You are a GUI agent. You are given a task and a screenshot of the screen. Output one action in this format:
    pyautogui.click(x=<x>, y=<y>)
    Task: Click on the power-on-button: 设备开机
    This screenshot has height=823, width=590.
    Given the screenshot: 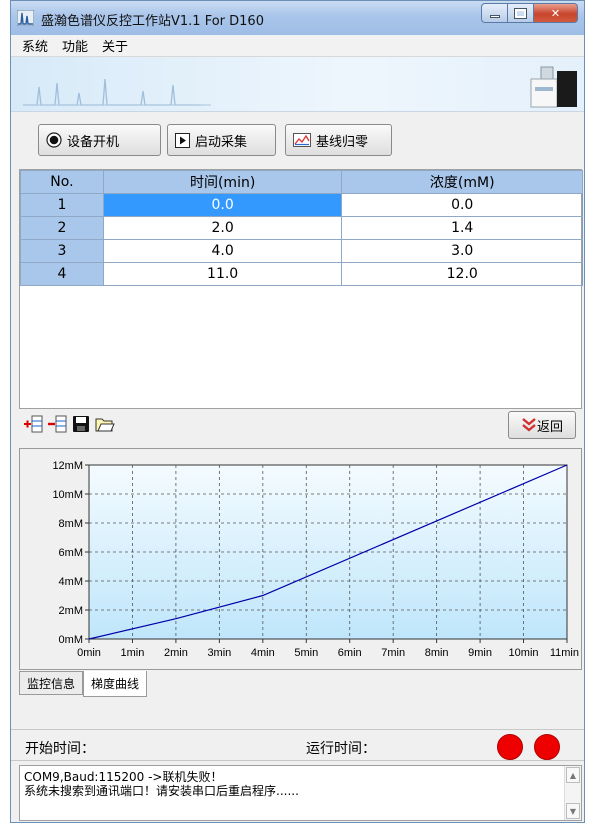 What is the action you would take?
    pyautogui.click(x=99, y=140)
    